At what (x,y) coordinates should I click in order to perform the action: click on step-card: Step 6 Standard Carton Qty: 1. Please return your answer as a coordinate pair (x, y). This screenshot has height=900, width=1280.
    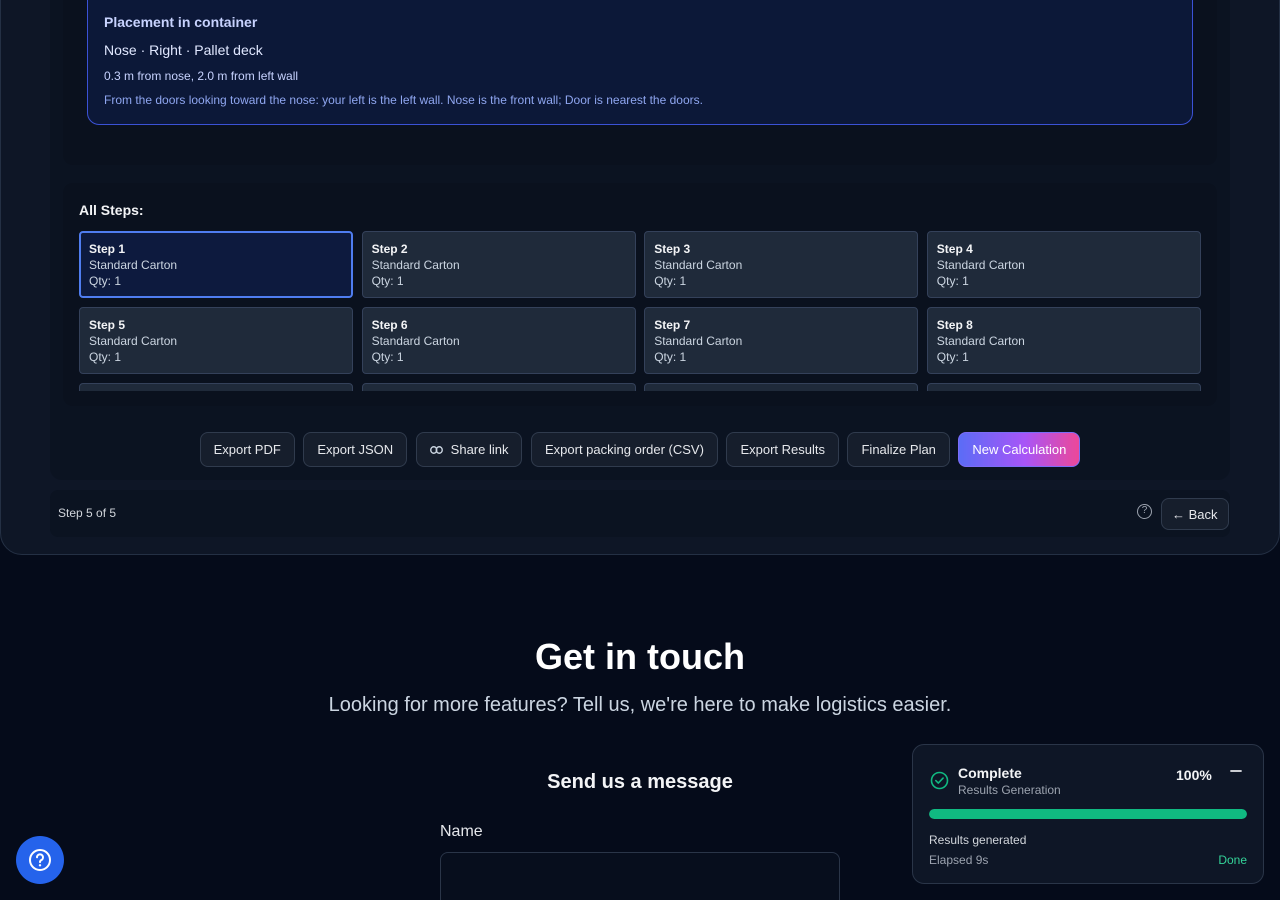
    Looking at the image, I should click on (498, 340).